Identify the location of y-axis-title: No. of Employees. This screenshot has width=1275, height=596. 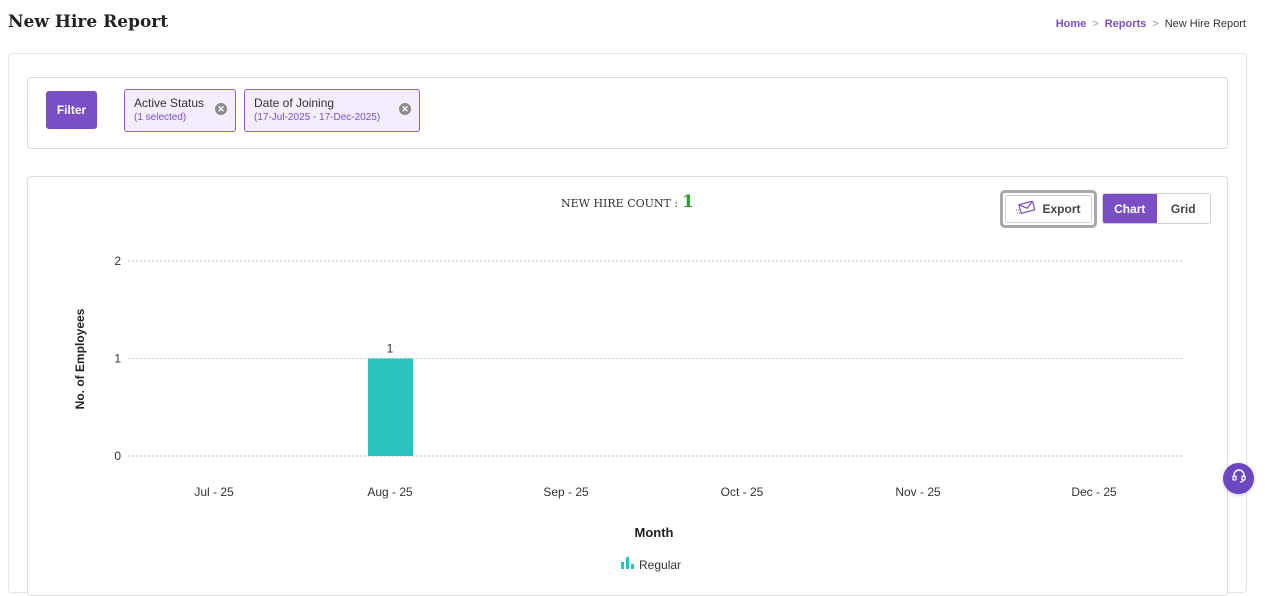
(80, 358).